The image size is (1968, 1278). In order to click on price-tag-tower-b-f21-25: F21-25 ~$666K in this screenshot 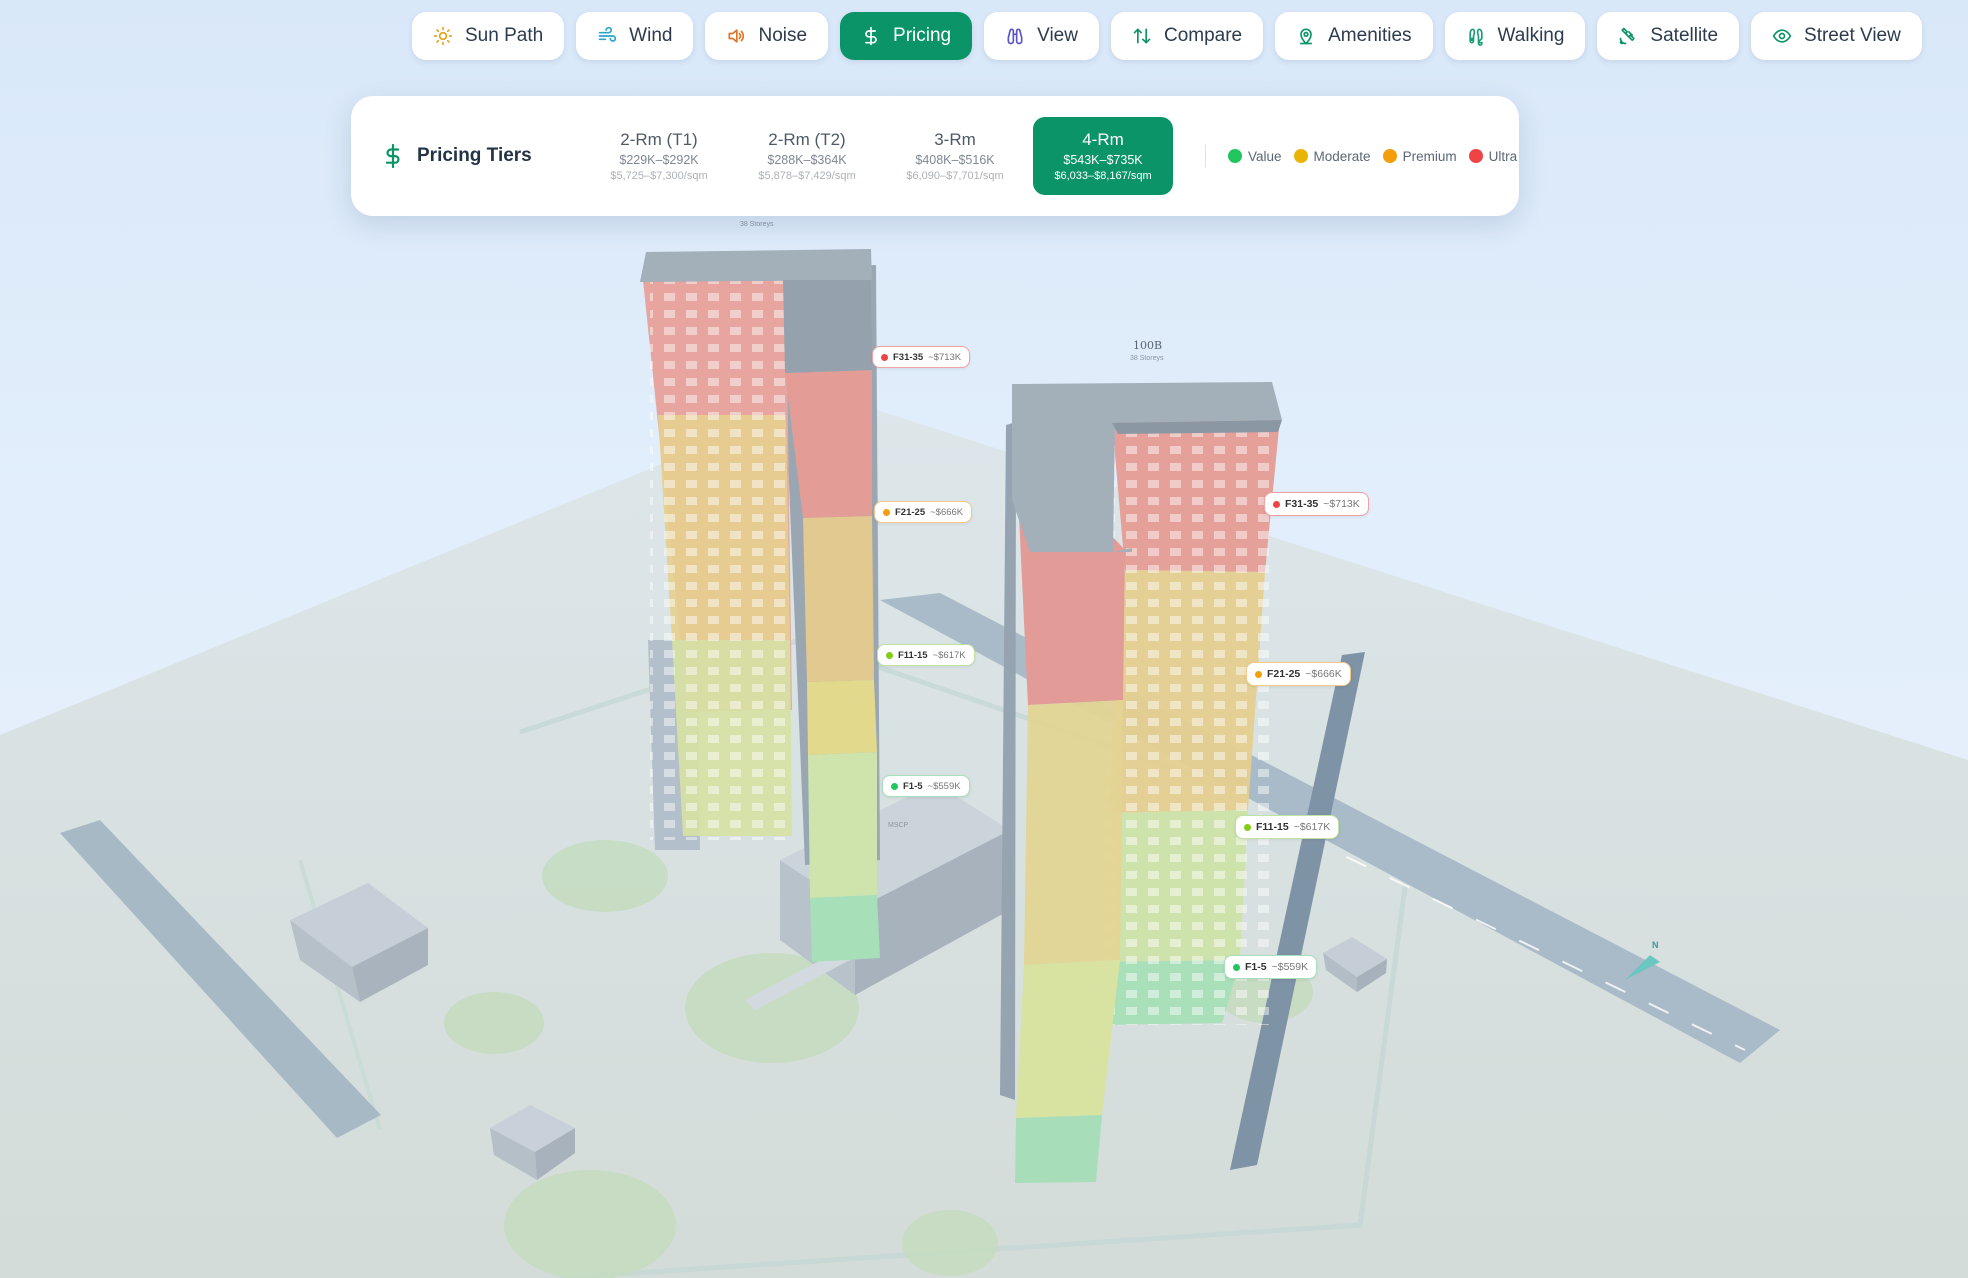, I will do `click(1298, 674)`.